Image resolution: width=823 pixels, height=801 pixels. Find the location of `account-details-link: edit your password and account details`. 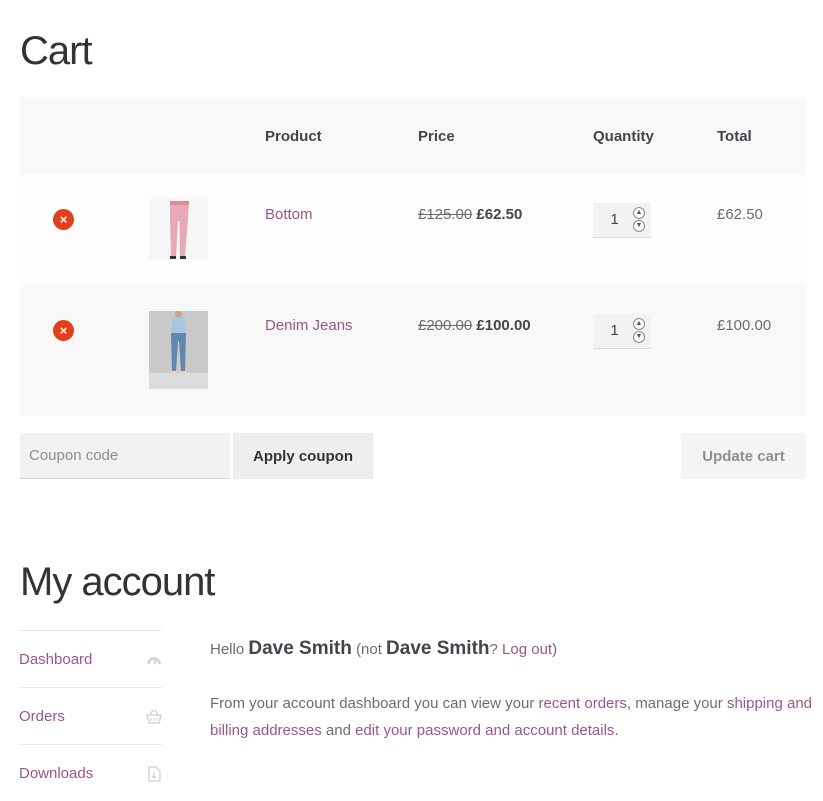

account-details-link: edit your password and account details is located at coordinates (484, 730).